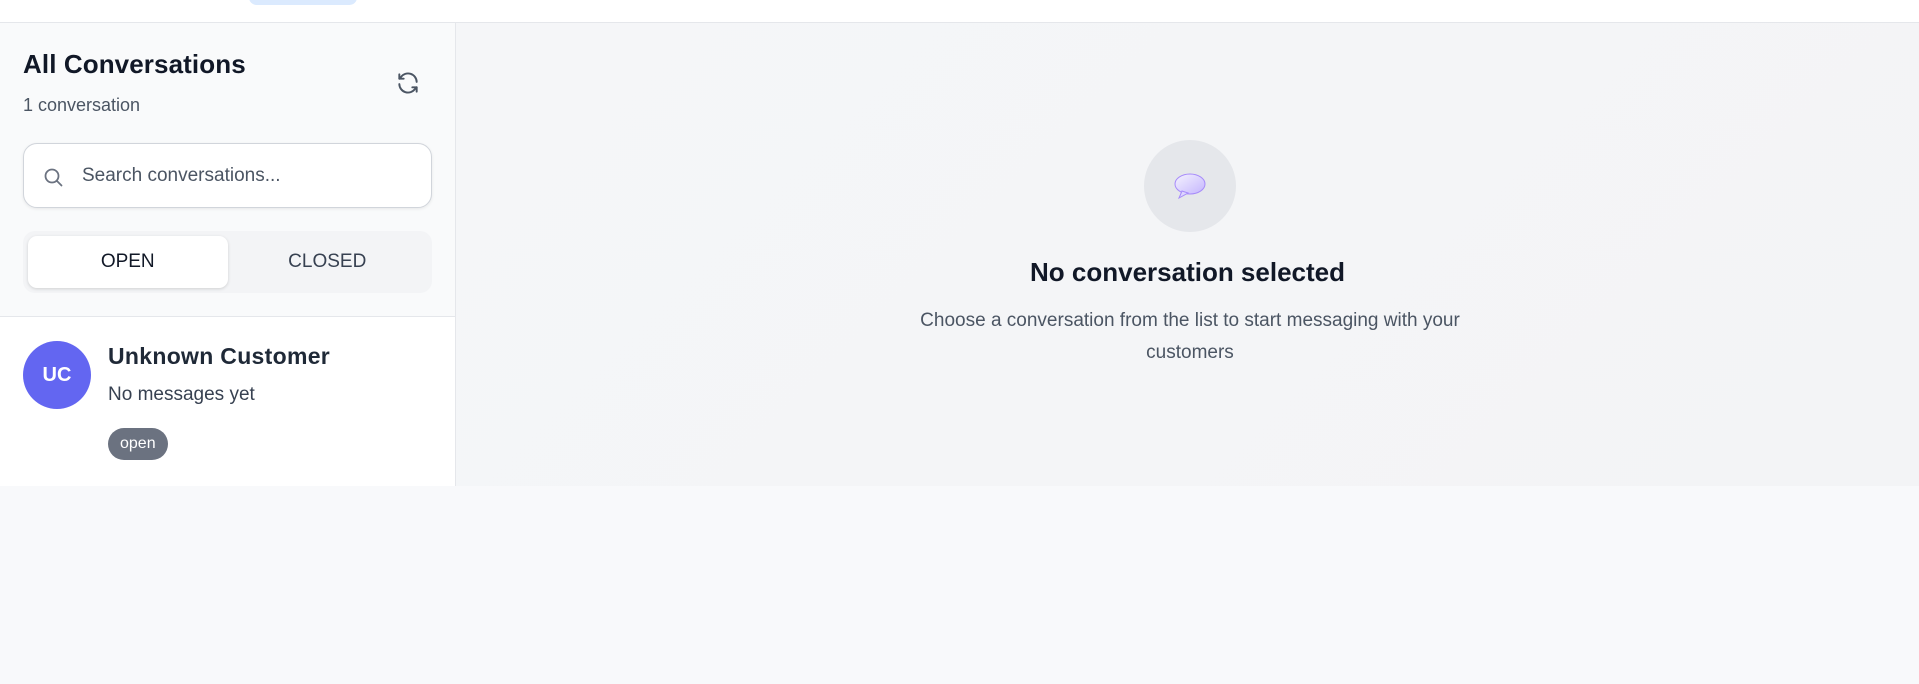  I want to click on refresh-button, so click(408, 83).